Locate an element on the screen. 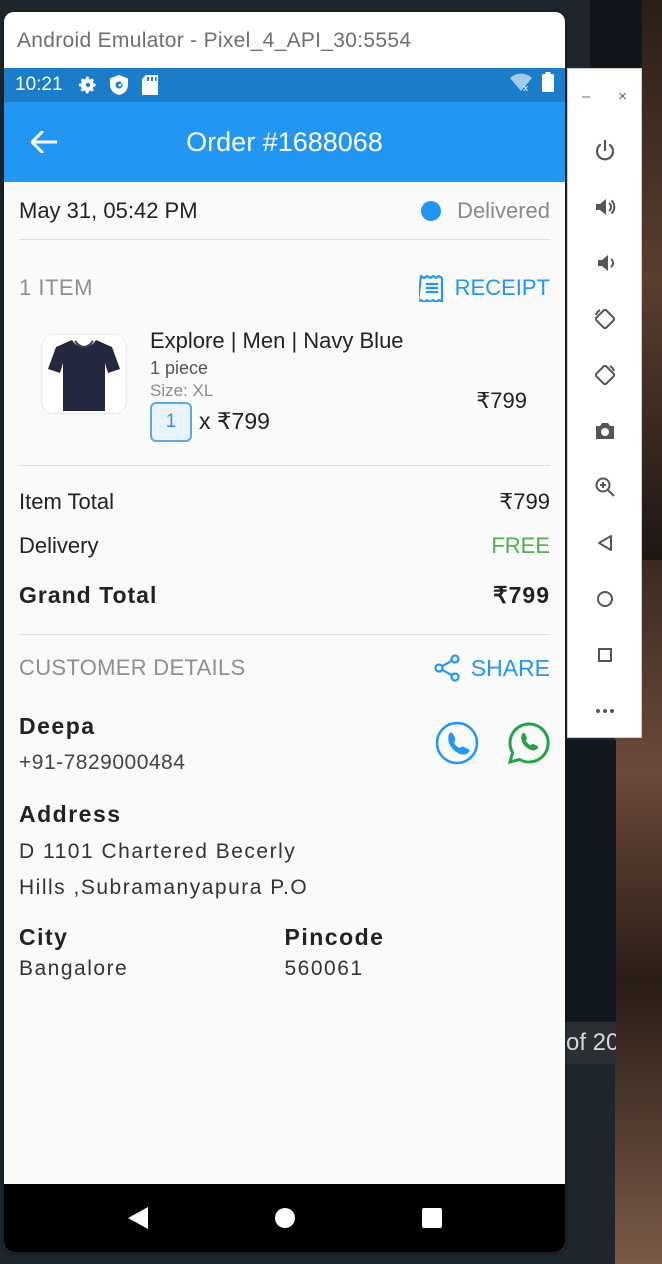  square-recents-icon is located at coordinates (431, 1218).